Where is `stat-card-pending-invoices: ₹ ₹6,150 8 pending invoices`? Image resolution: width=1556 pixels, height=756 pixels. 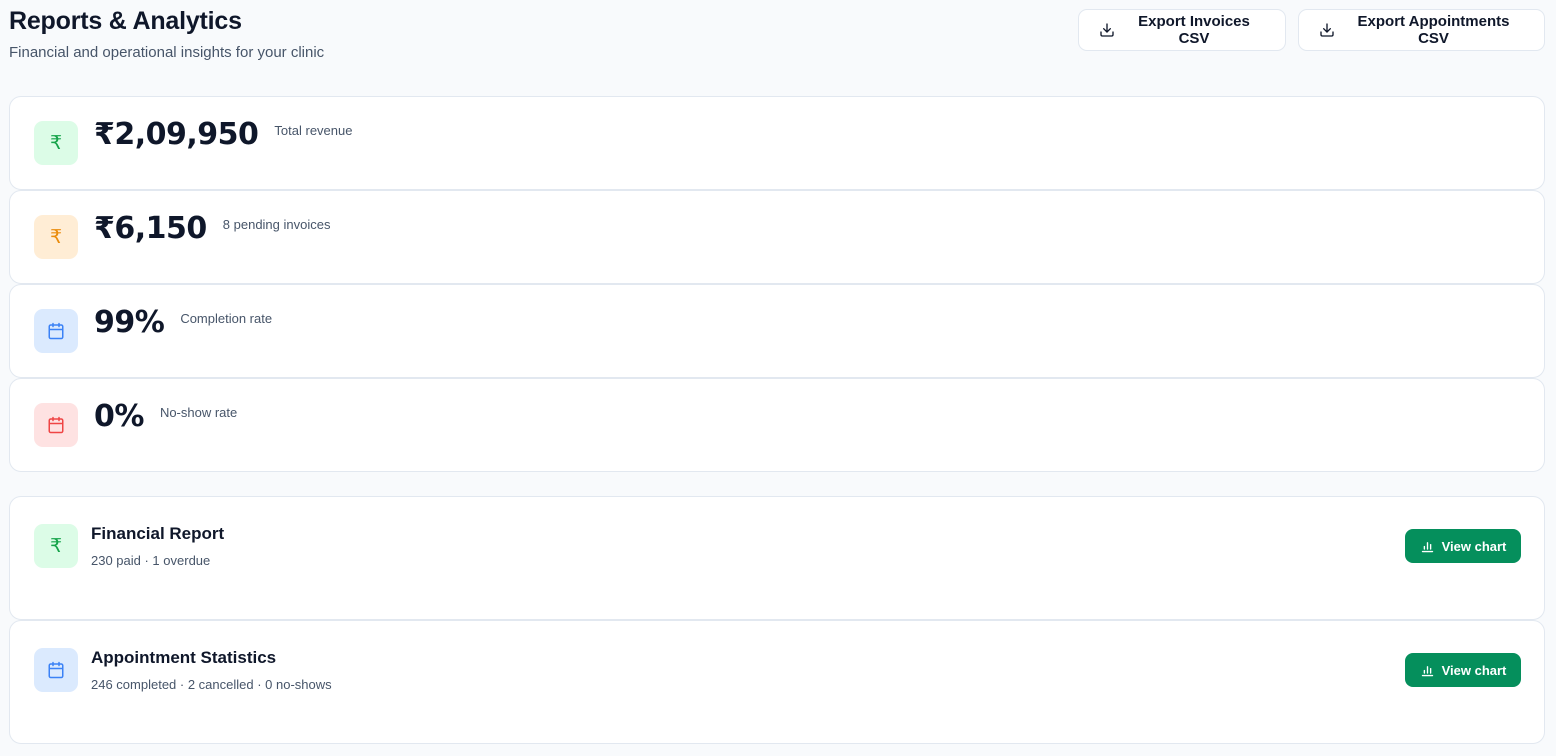
stat-card-pending-invoices: ₹ ₹6,150 8 pending invoices is located at coordinates (777, 237).